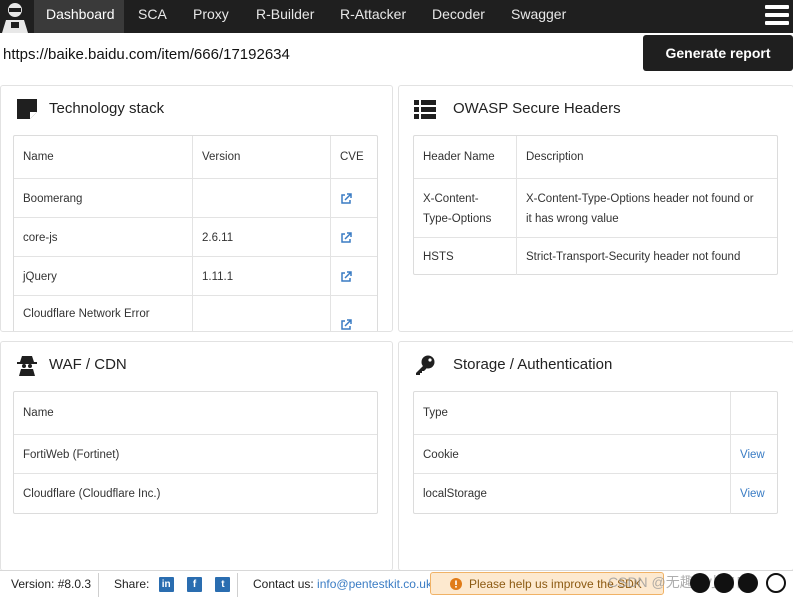  Describe the element at coordinates (435, 413) in the screenshot. I see `column-header: Type` at that location.